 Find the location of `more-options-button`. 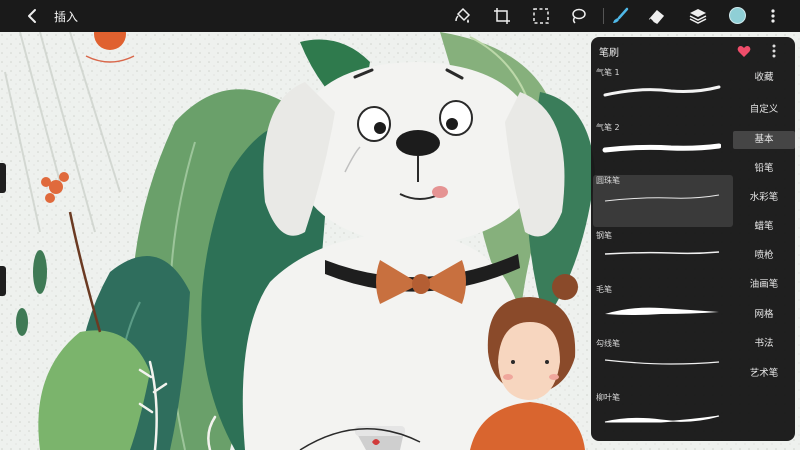

more-options-button is located at coordinates (773, 16).